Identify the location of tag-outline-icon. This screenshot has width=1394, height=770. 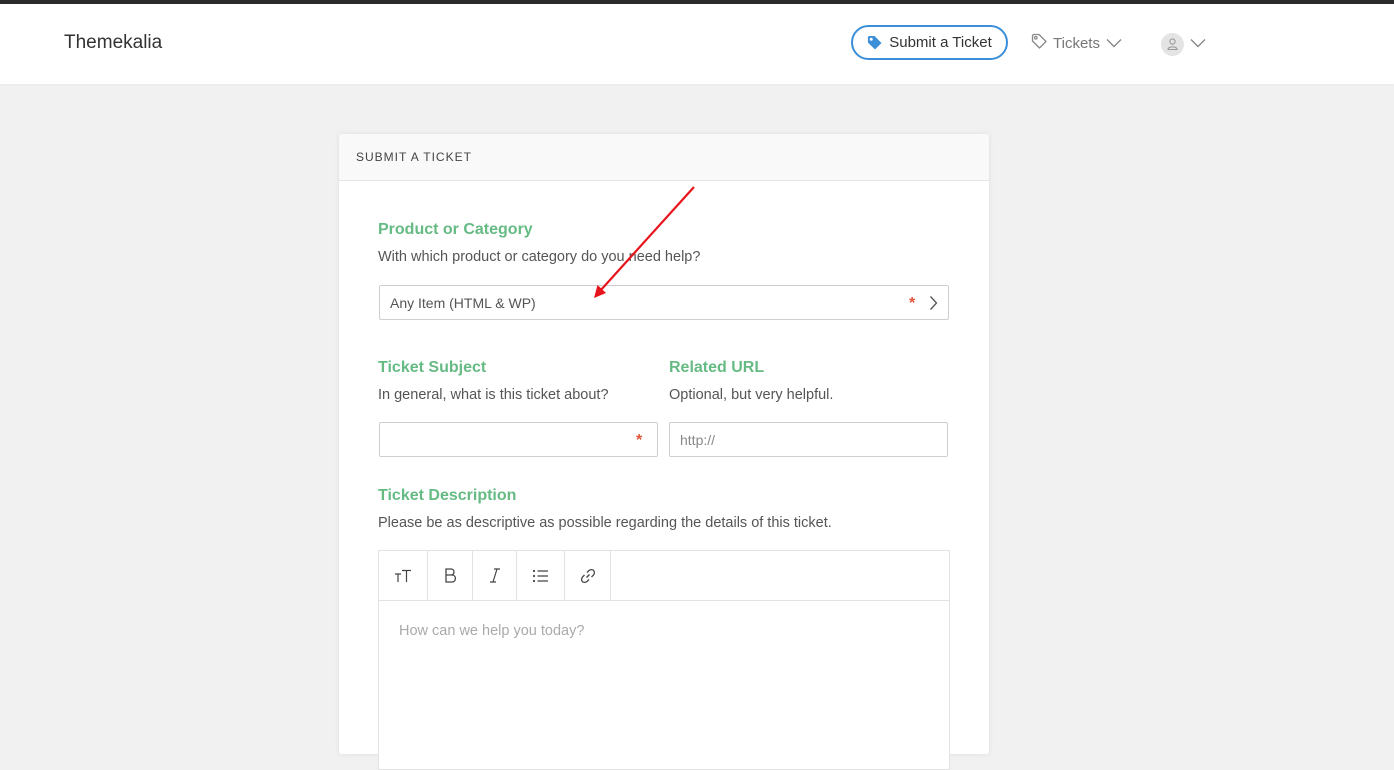
(1039, 43).